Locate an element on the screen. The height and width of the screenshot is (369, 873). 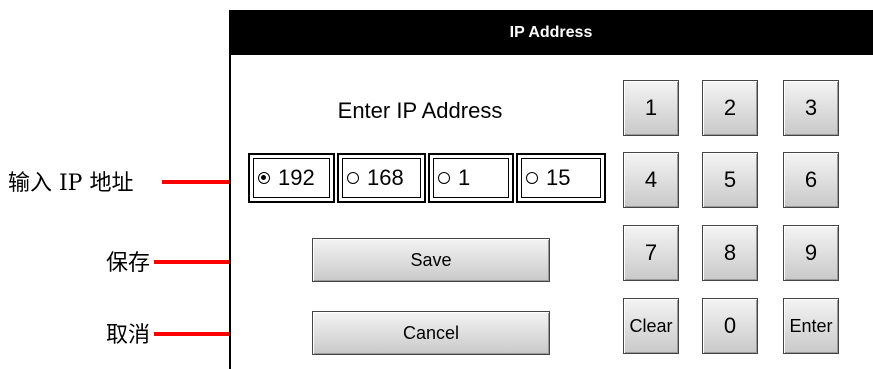
cancel-annotation: 取消 is located at coordinates (128, 335).